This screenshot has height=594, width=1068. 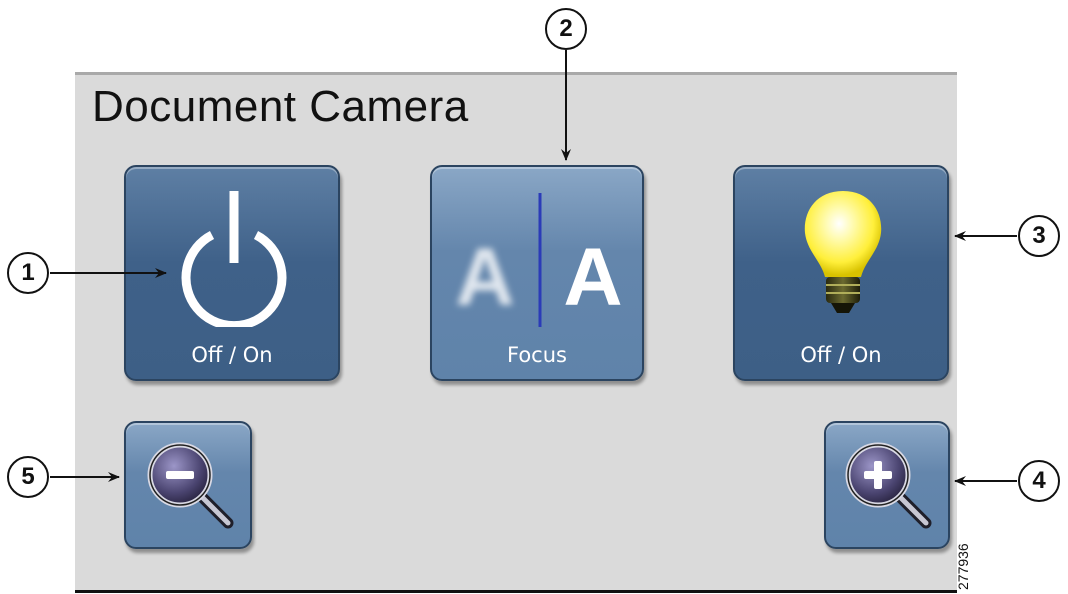 What do you see at coordinates (28, 273) in the screenshot?
I see `callout-1: 1` at bounding box center [28, 273].